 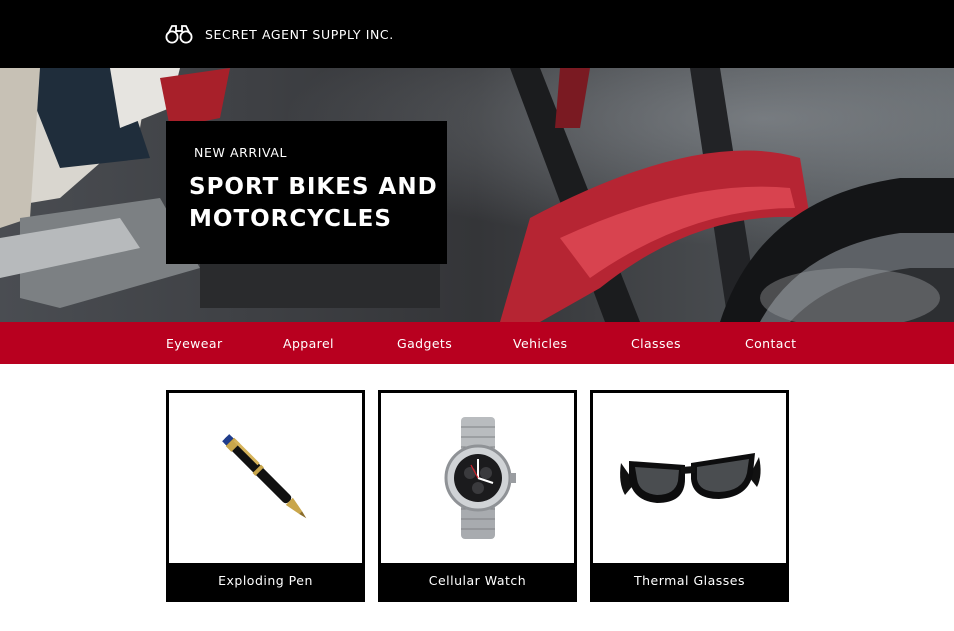 I want to click on nav-item-contact: Contact, so click(x=770, y=343).